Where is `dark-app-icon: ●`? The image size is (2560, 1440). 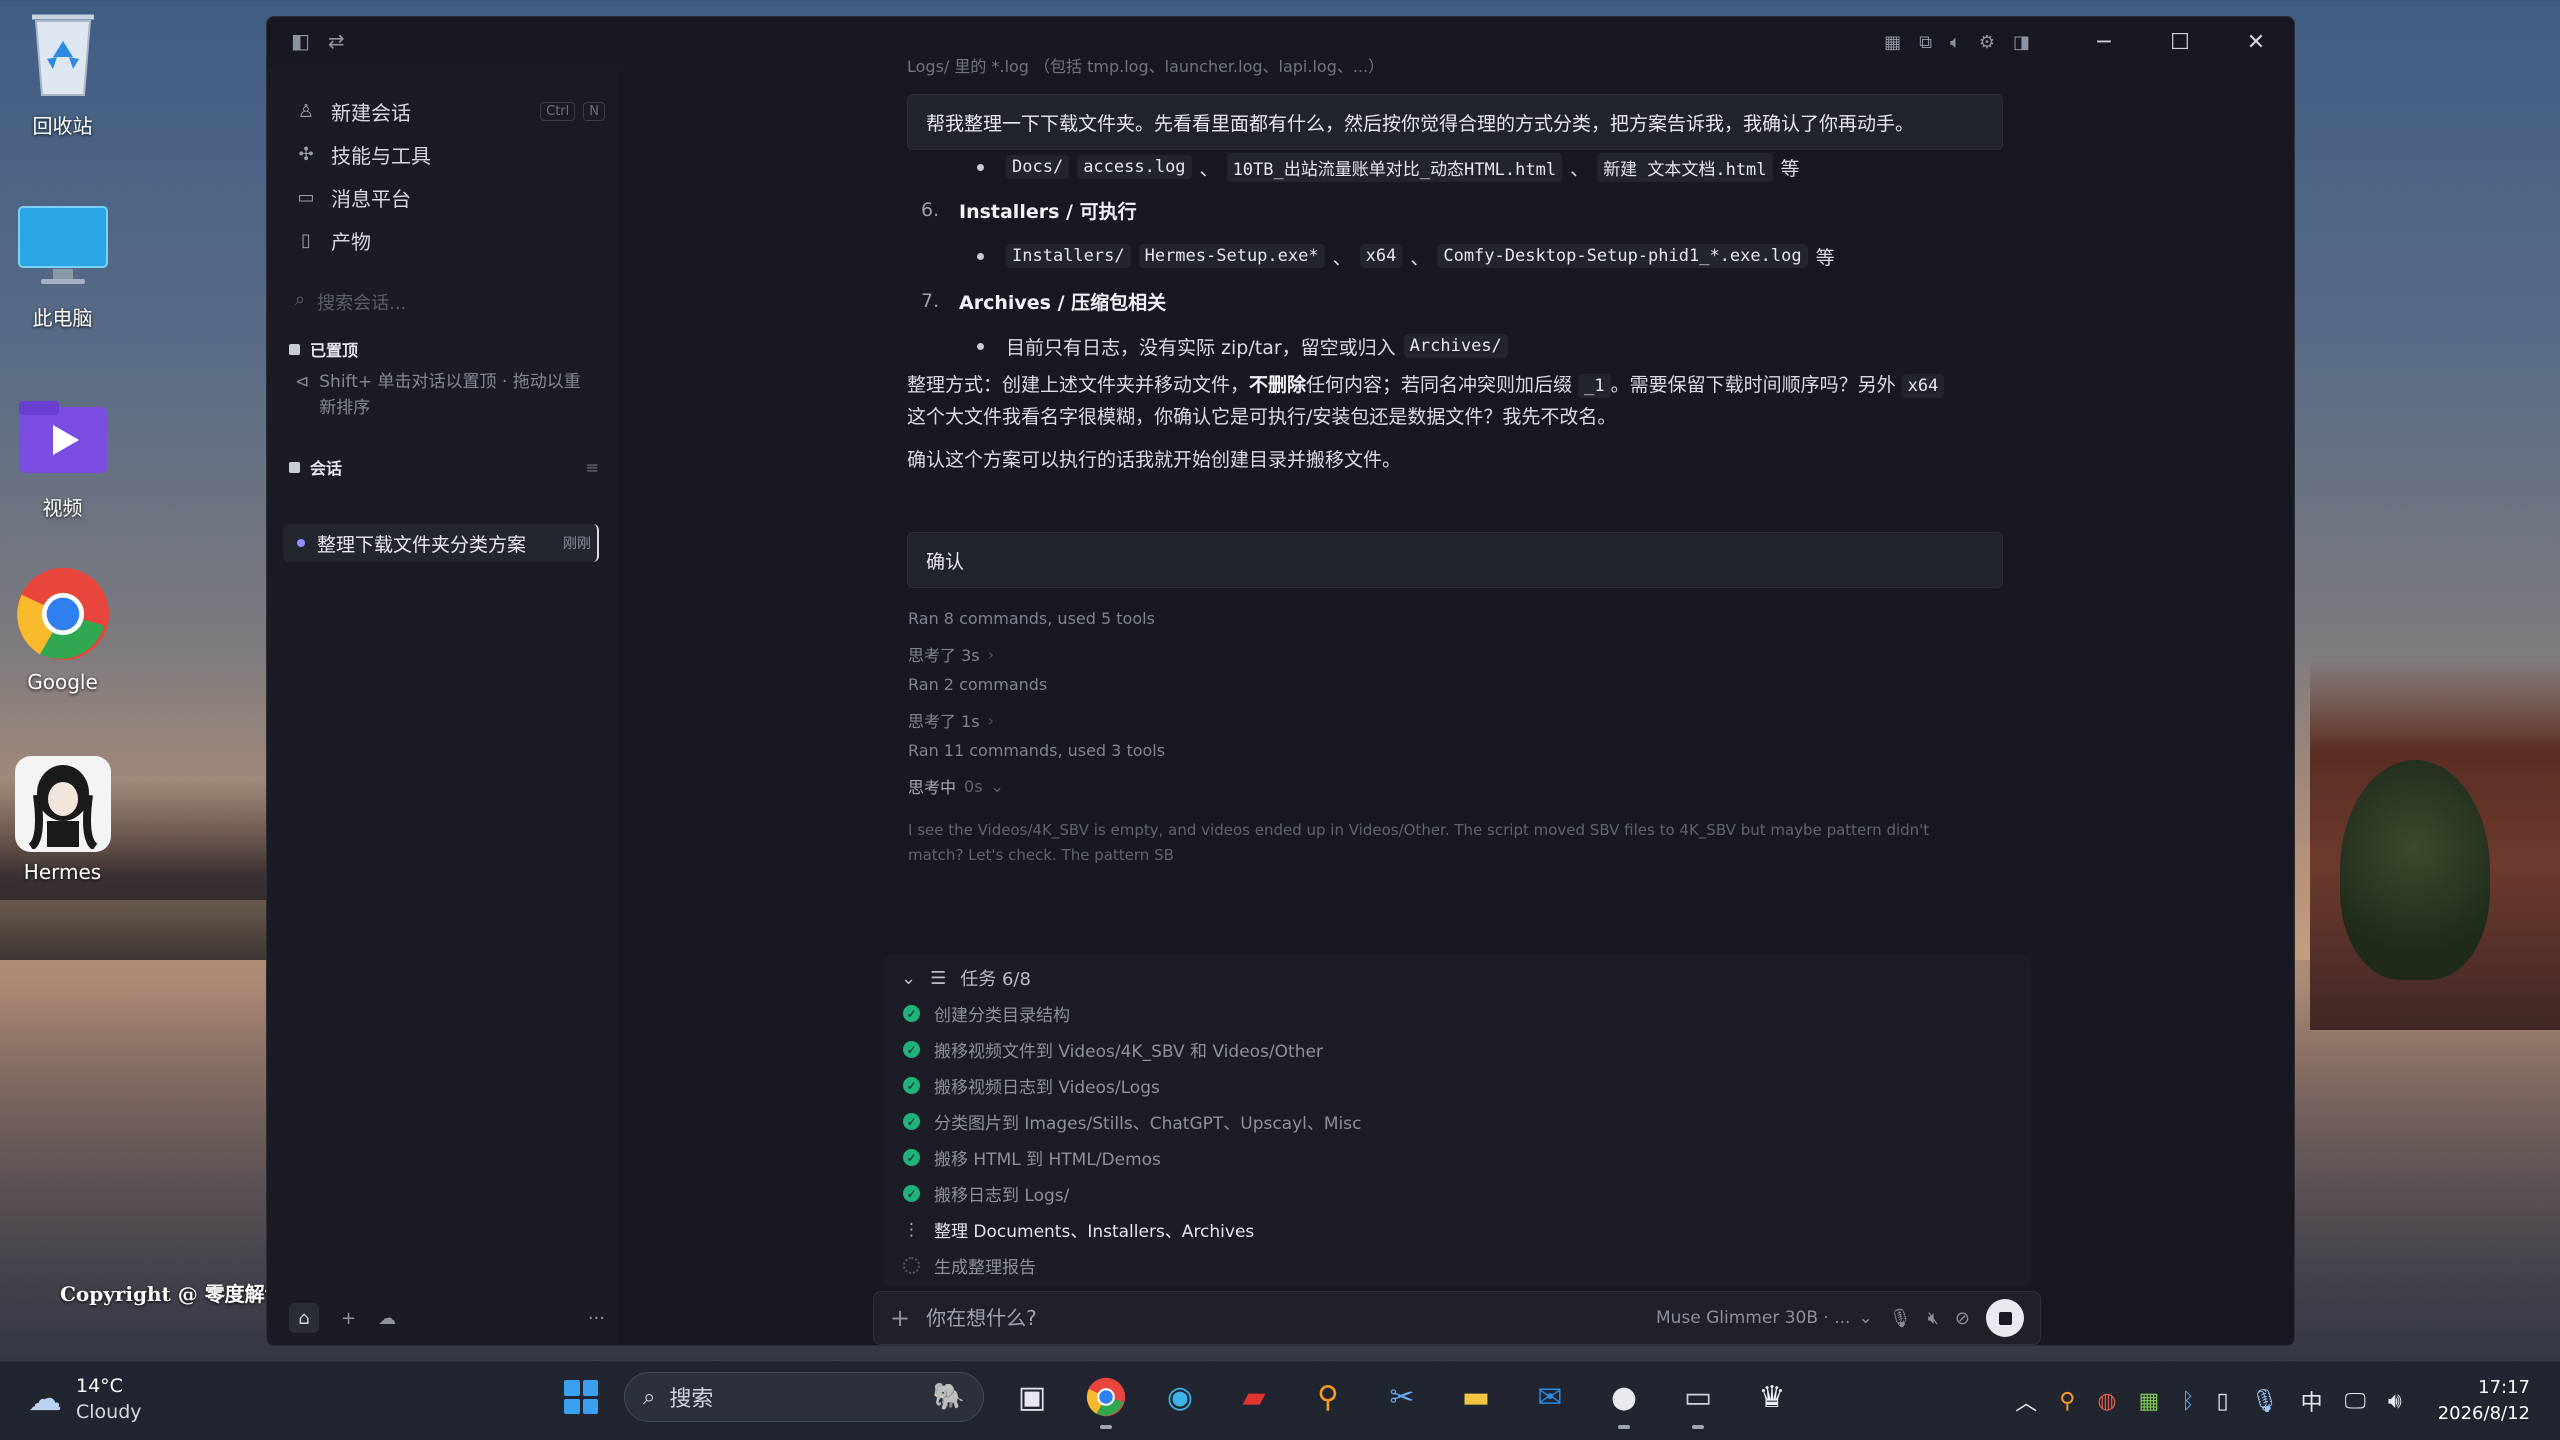 dark-app-icon: ● is located at coordinates (1624, 1400).